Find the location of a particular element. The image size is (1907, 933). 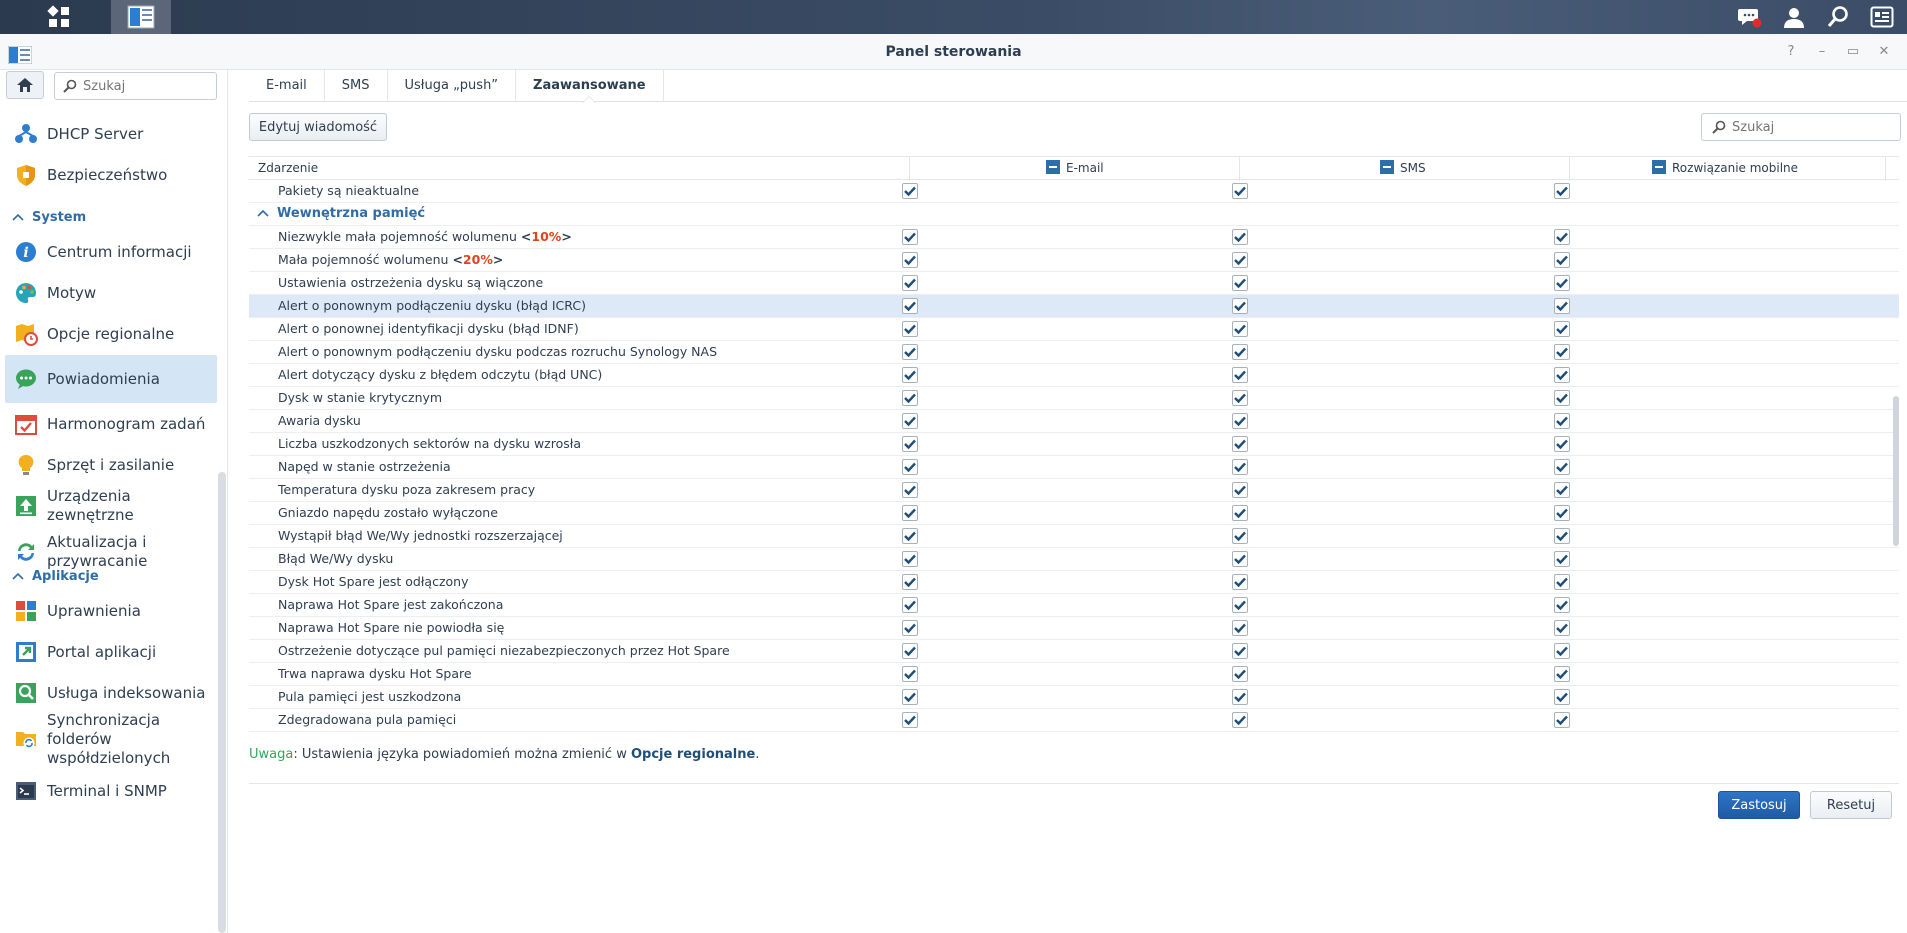

sidebar-scrollbar is located at coordinates (222, 702).